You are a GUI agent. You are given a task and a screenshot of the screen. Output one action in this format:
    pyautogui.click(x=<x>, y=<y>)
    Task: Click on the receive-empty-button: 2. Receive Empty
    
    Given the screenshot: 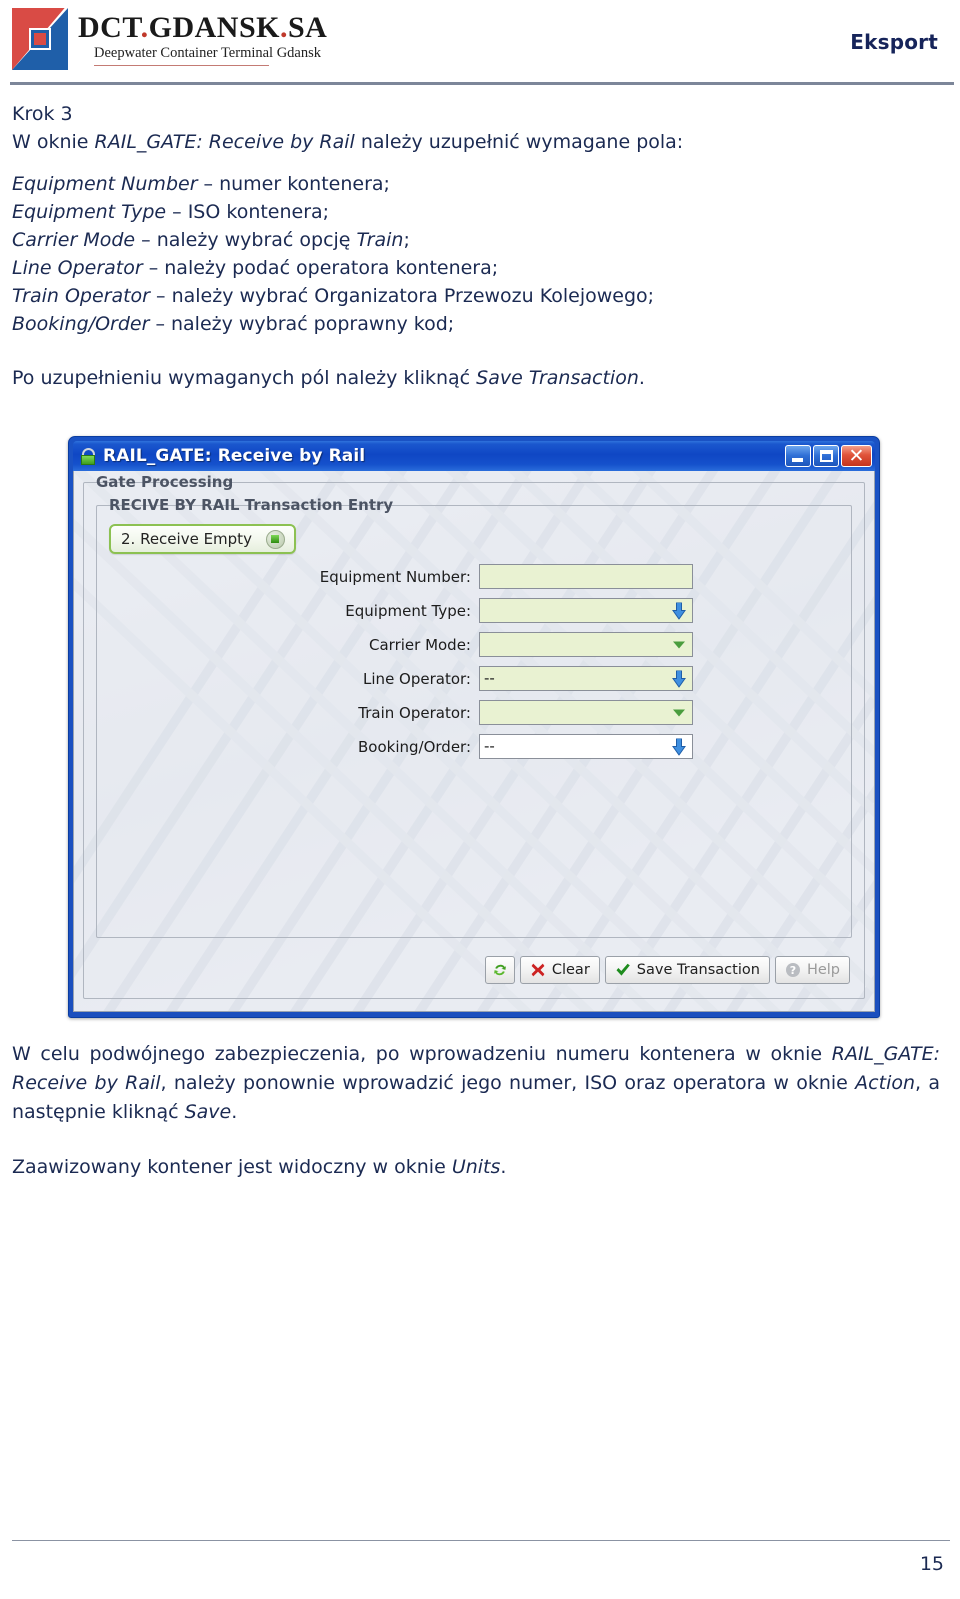 What is the action you would take?
    pyautogui.click(x=202, y=539)
    